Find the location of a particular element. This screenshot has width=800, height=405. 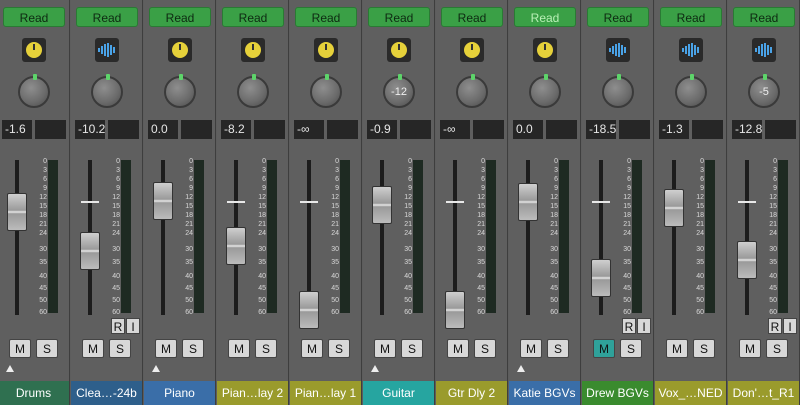

scale-tick-label: 0 is located at coordinates (118, 161).